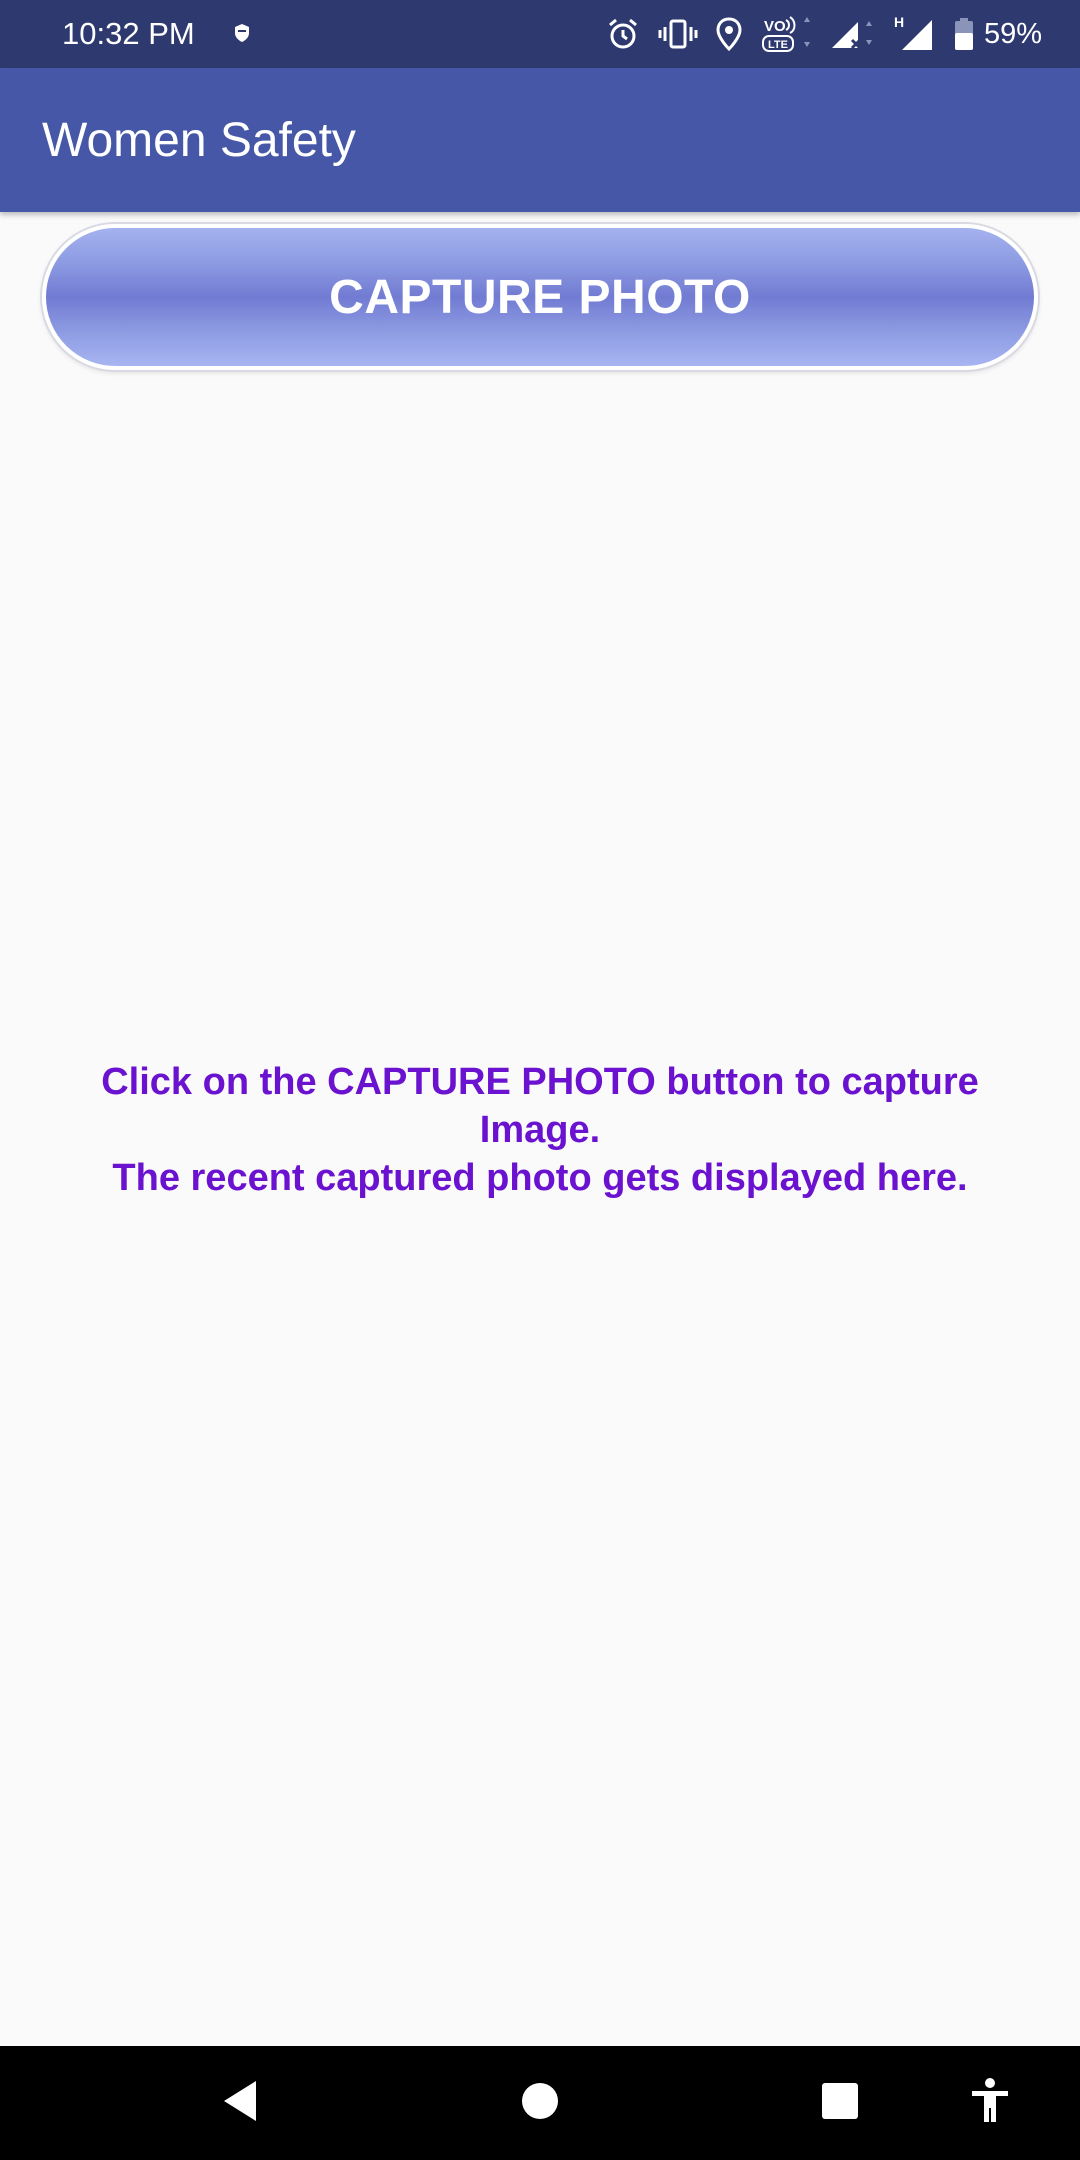 This screenshot has width=1080, height=2160. I want to click on shield-notification-icon, so click(242, 33).